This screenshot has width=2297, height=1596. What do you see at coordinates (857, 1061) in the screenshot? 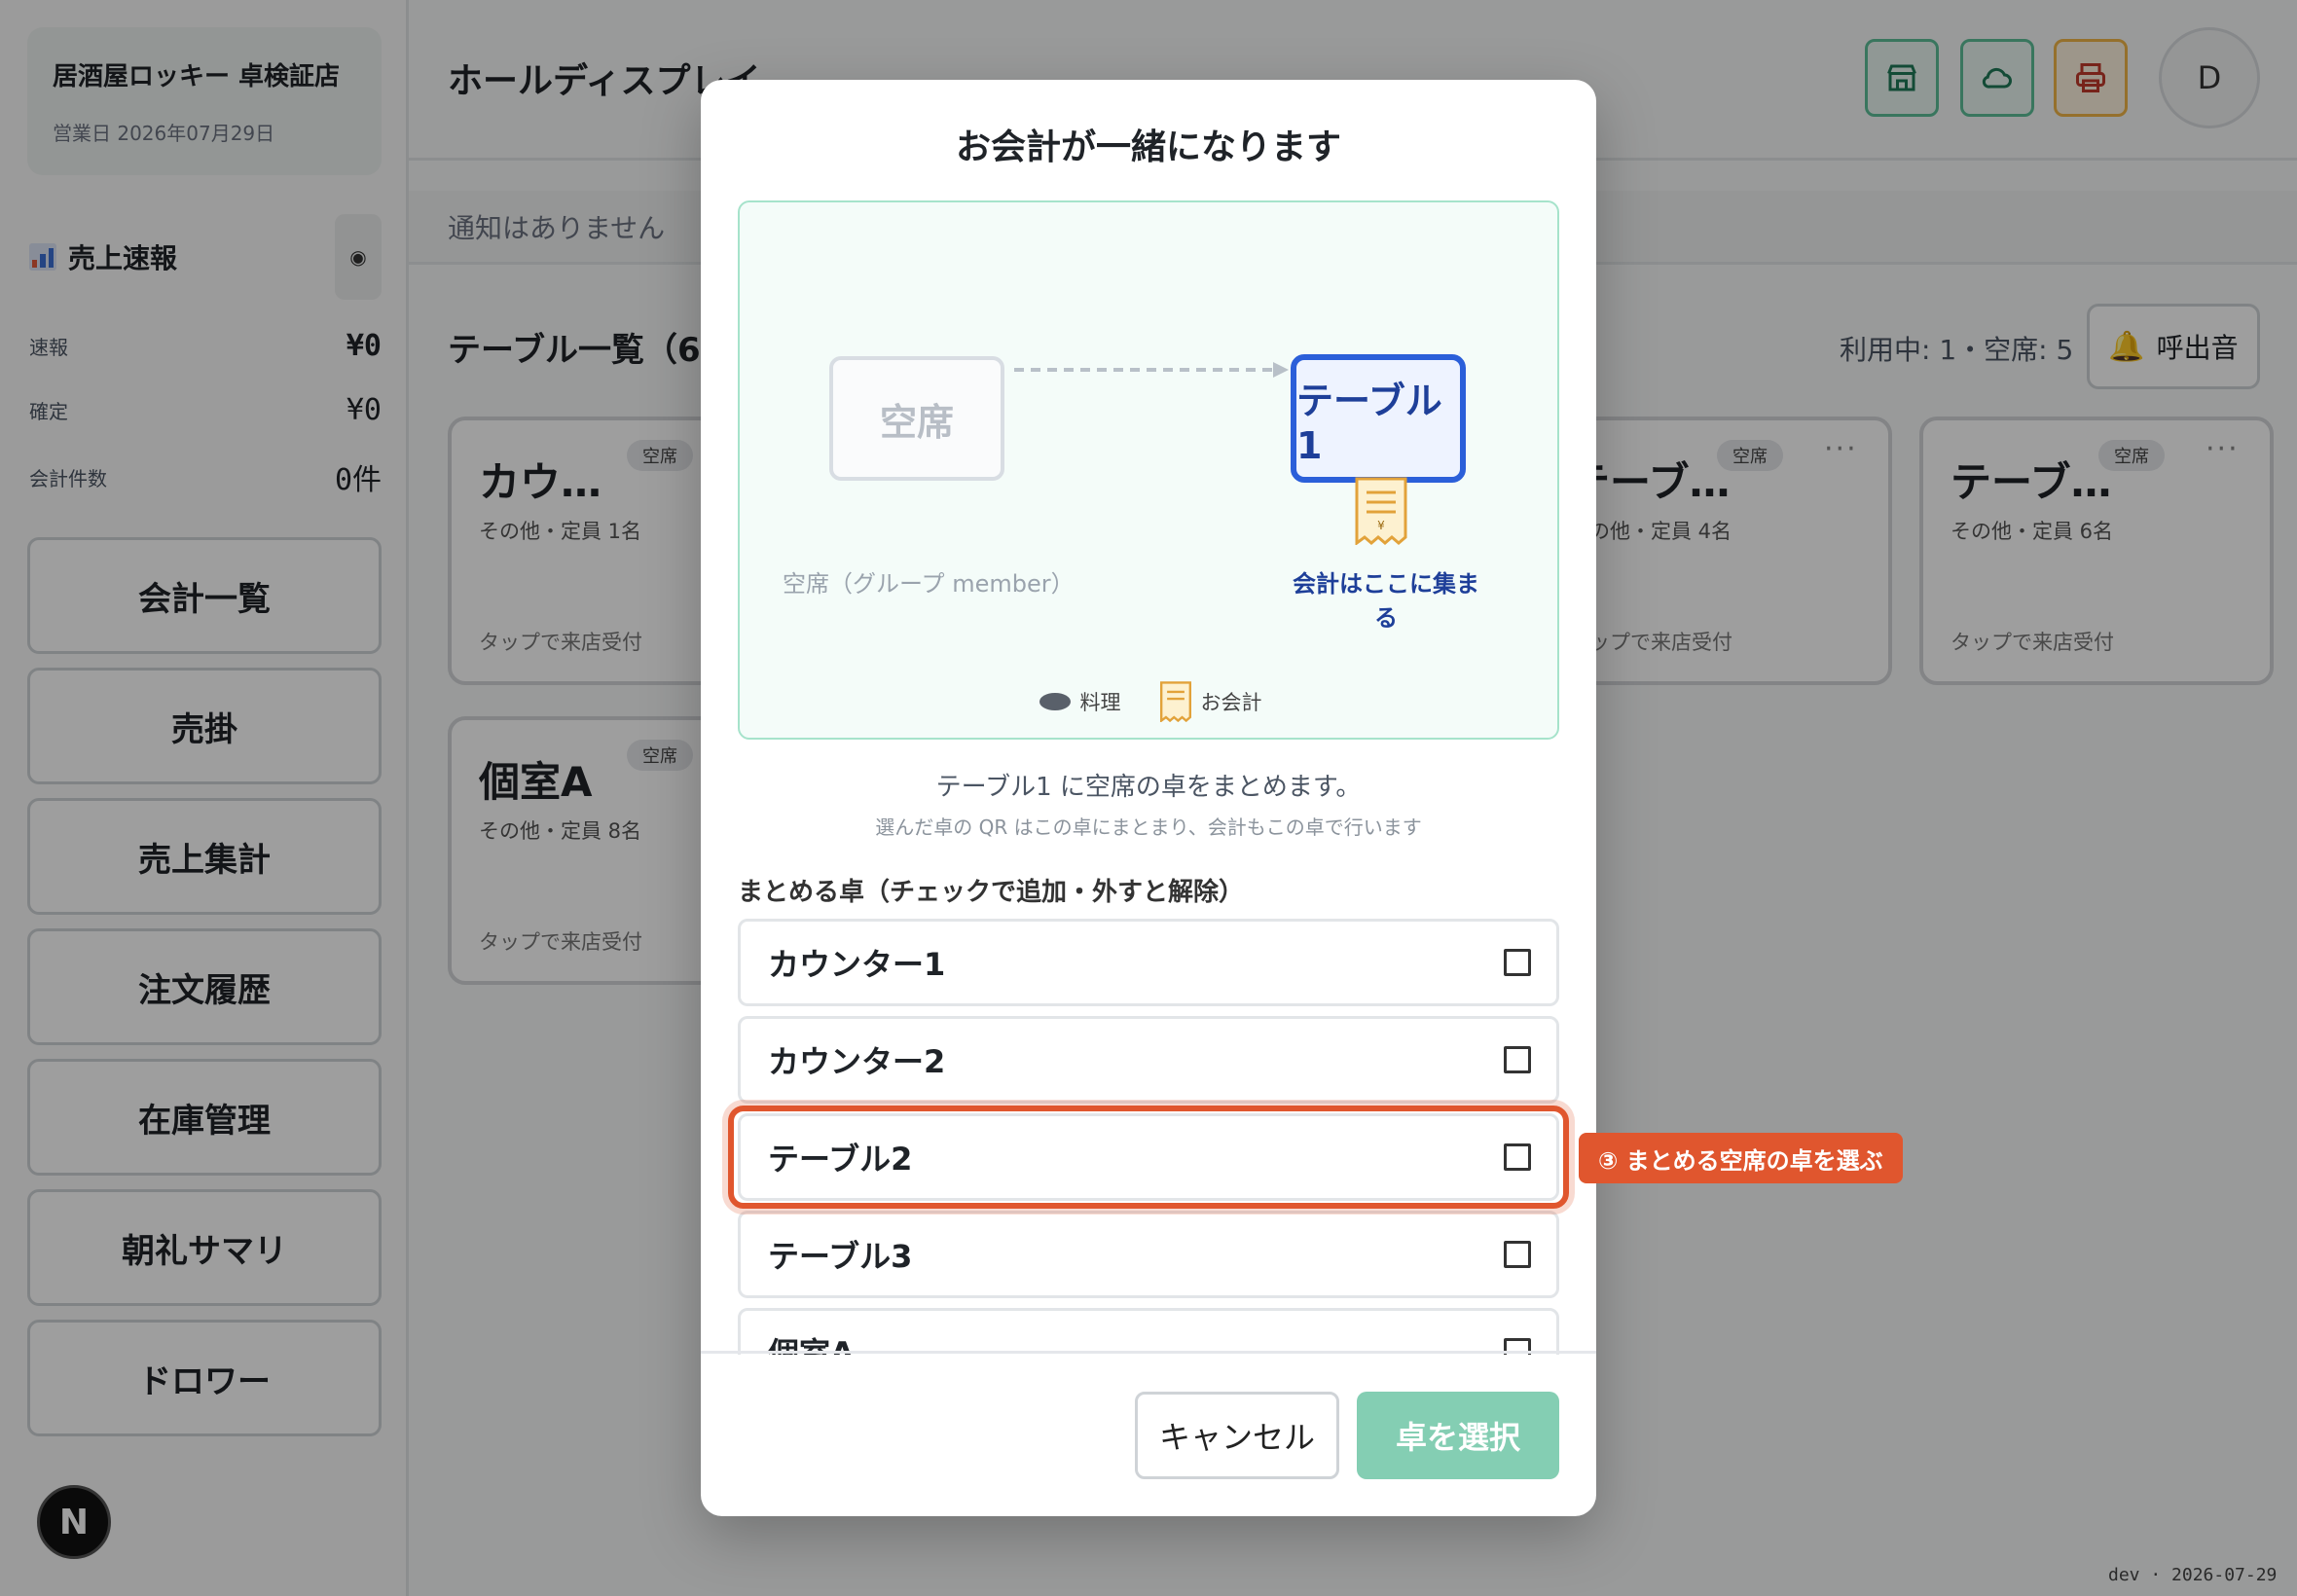
I see `merge-table-option-label: カウンター2` at bounding box center [857, 1061].